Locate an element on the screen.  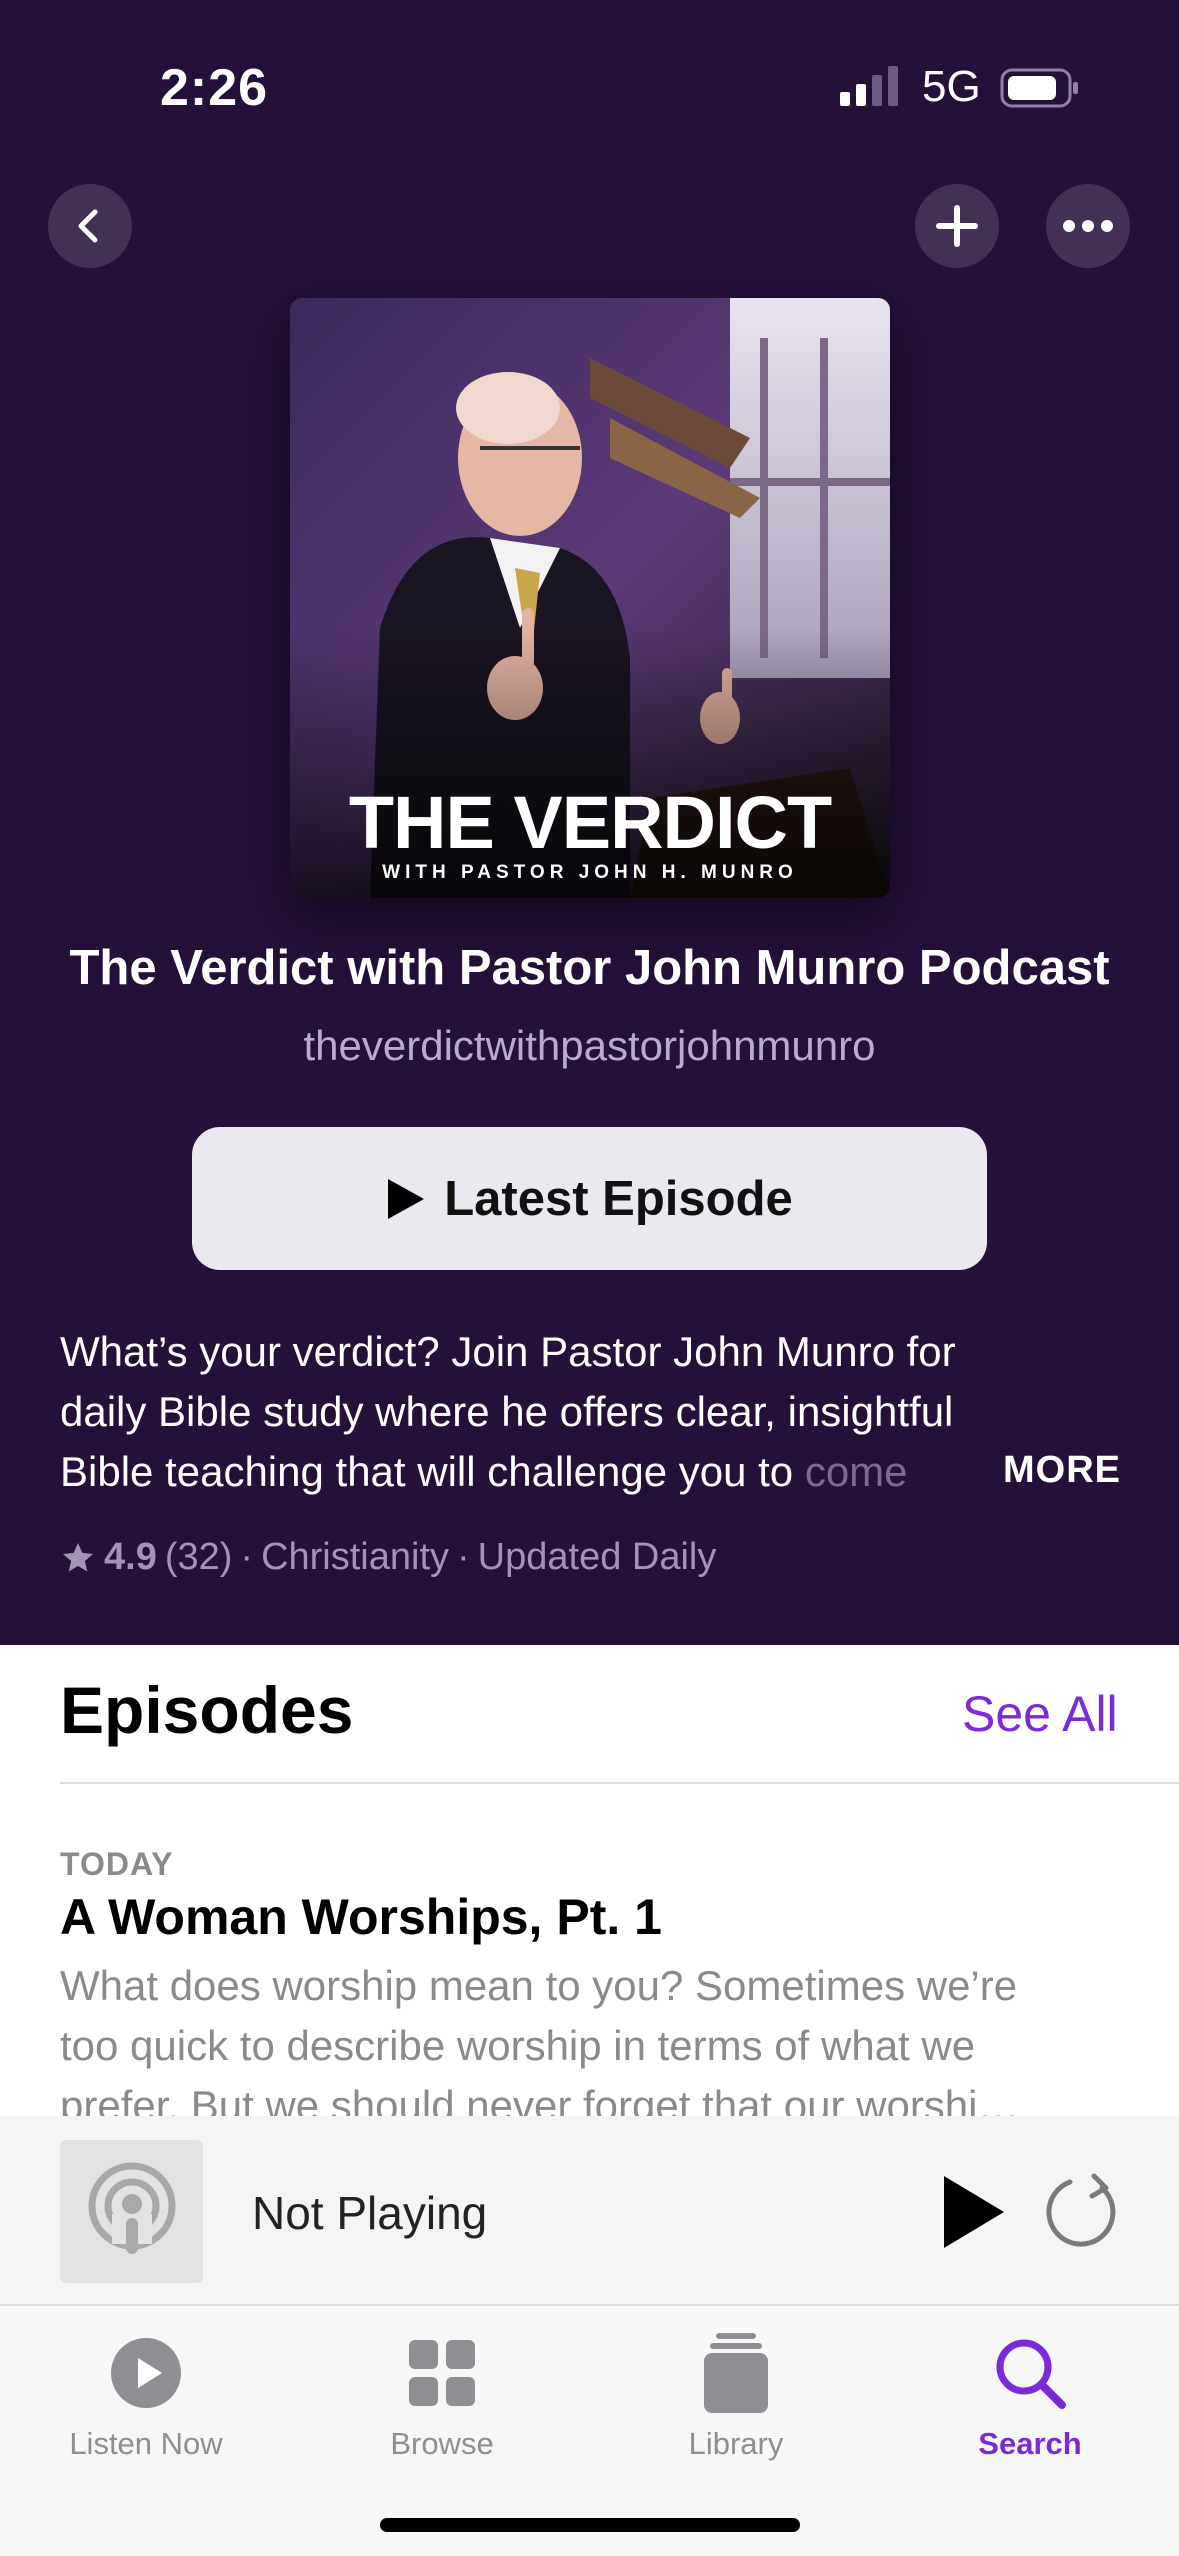
search-icon is located at coordinates (1031, 2374).